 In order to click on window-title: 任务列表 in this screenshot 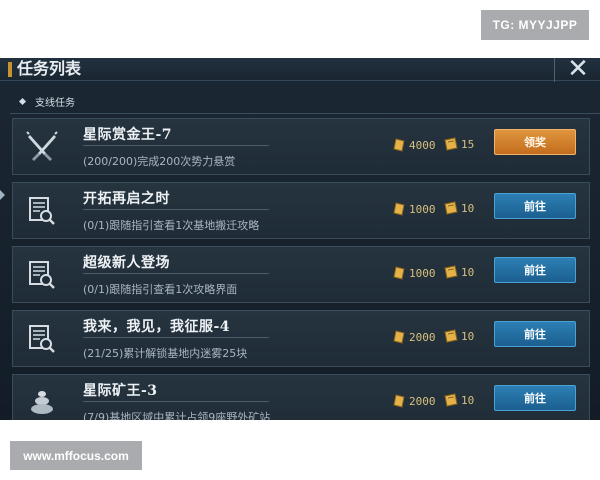, I will do `click(49, 68)`.